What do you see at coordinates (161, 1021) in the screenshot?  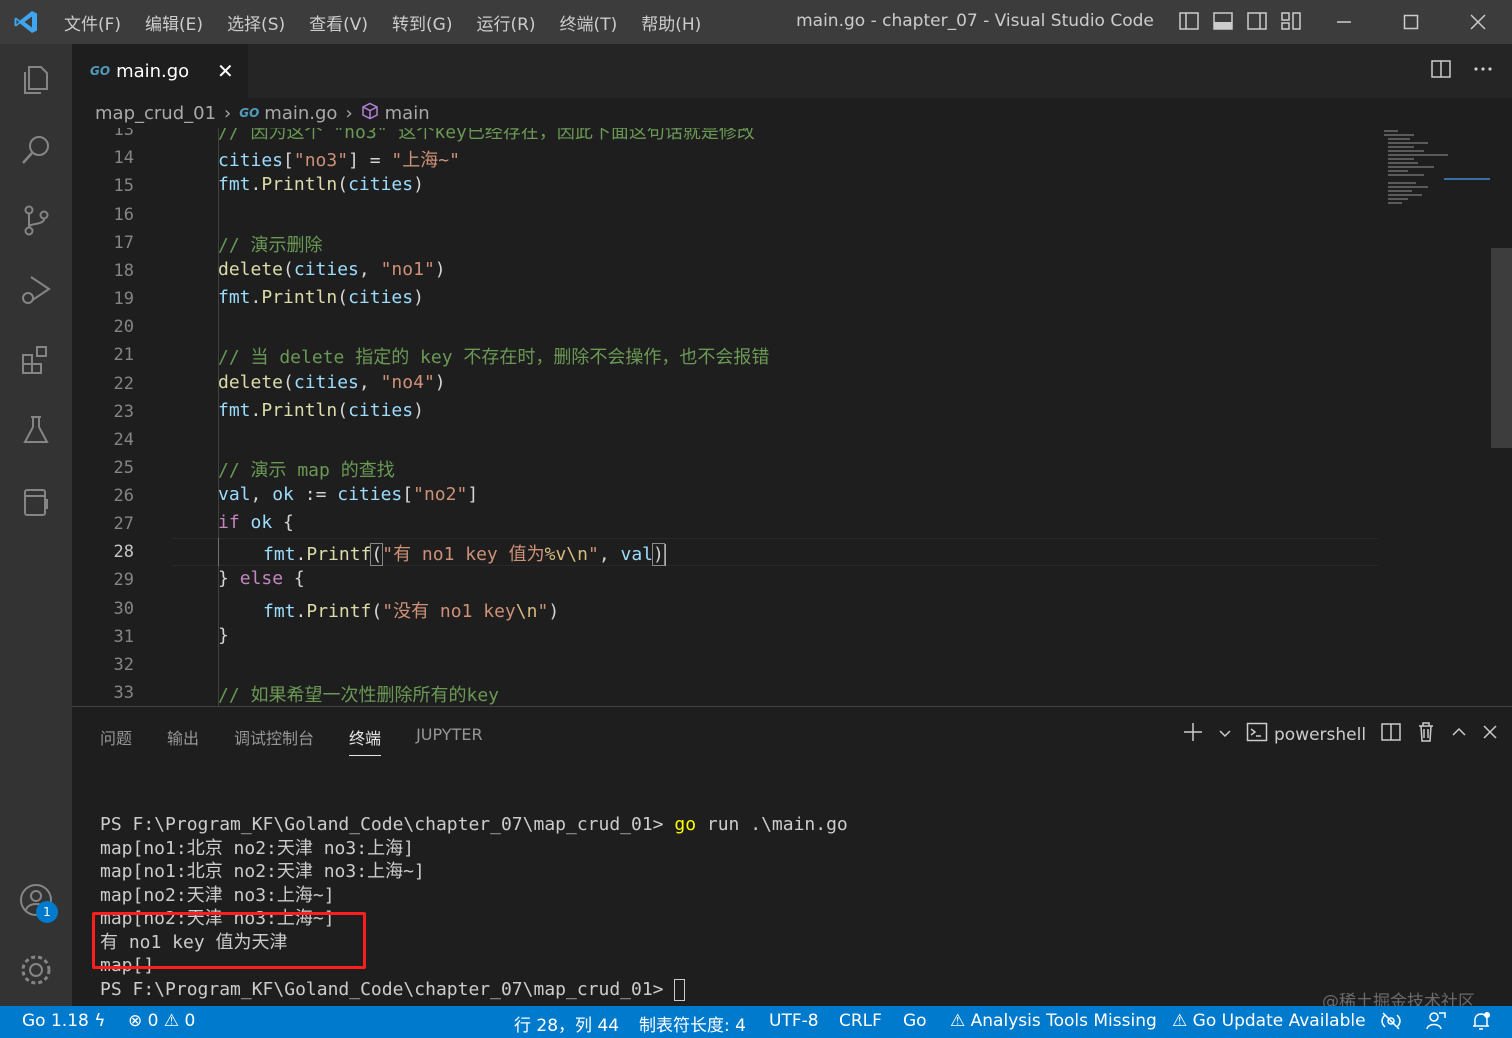 I see `status-problems: ⊗ 0 ⚠ 0` at bounding box center [161, 1021].